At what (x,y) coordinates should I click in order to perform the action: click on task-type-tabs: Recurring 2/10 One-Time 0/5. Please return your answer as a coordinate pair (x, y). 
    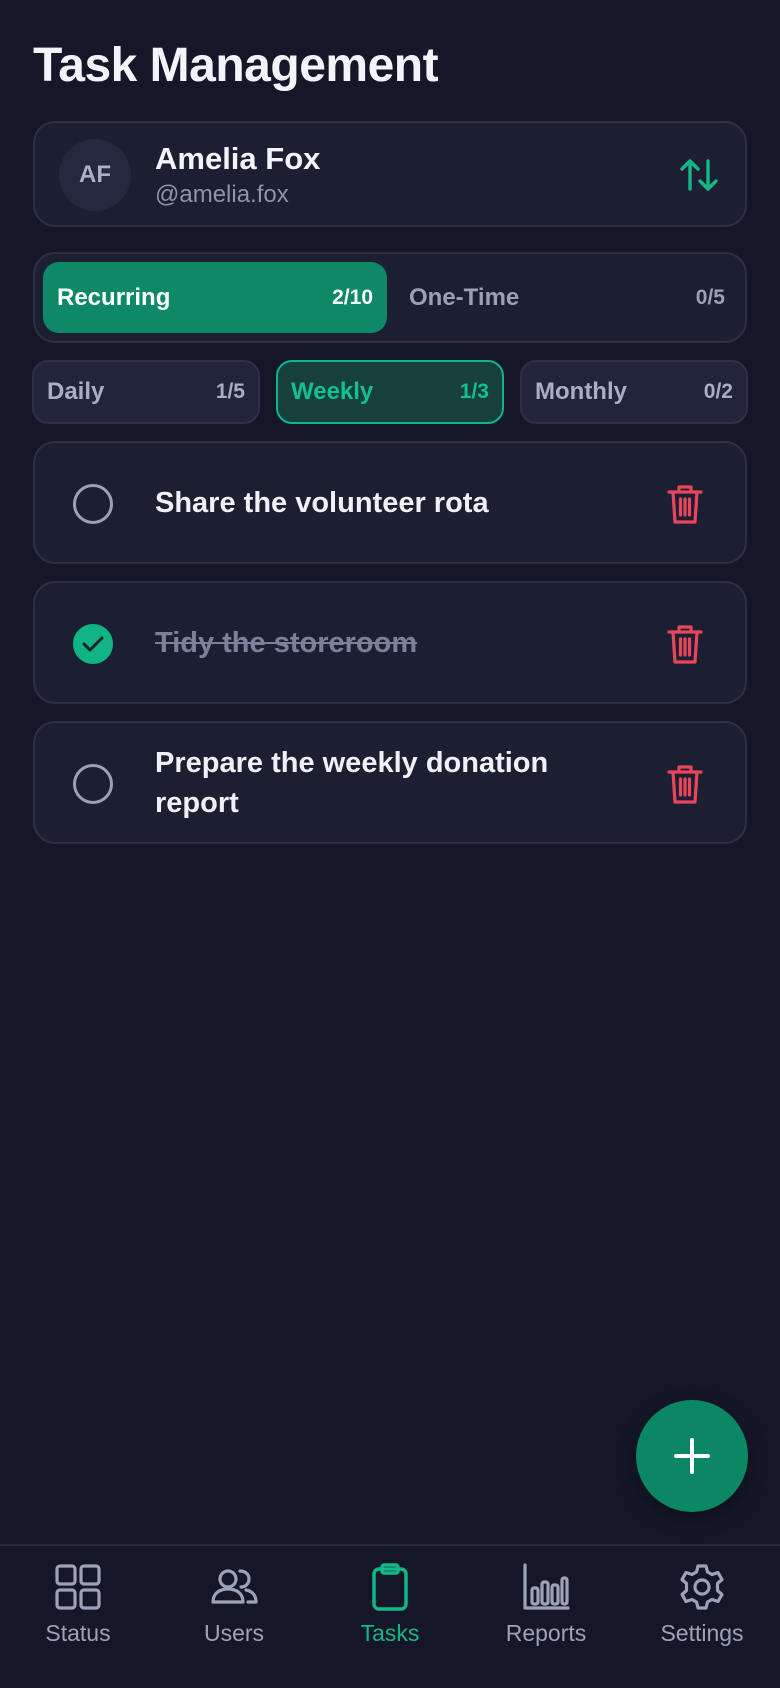
    Looking at the image, I should click on (390, 297).